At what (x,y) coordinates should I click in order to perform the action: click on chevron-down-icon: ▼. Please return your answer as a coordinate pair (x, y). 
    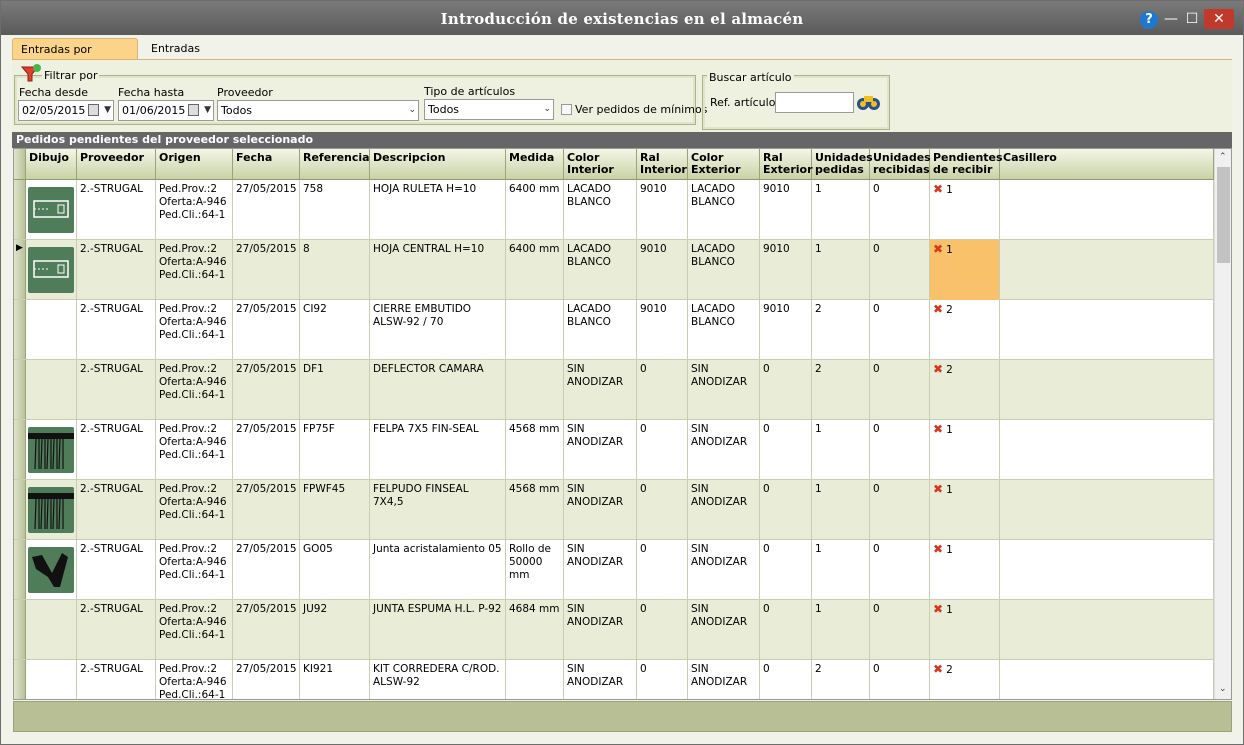
    Looking at the image, I should click on (107, 110).